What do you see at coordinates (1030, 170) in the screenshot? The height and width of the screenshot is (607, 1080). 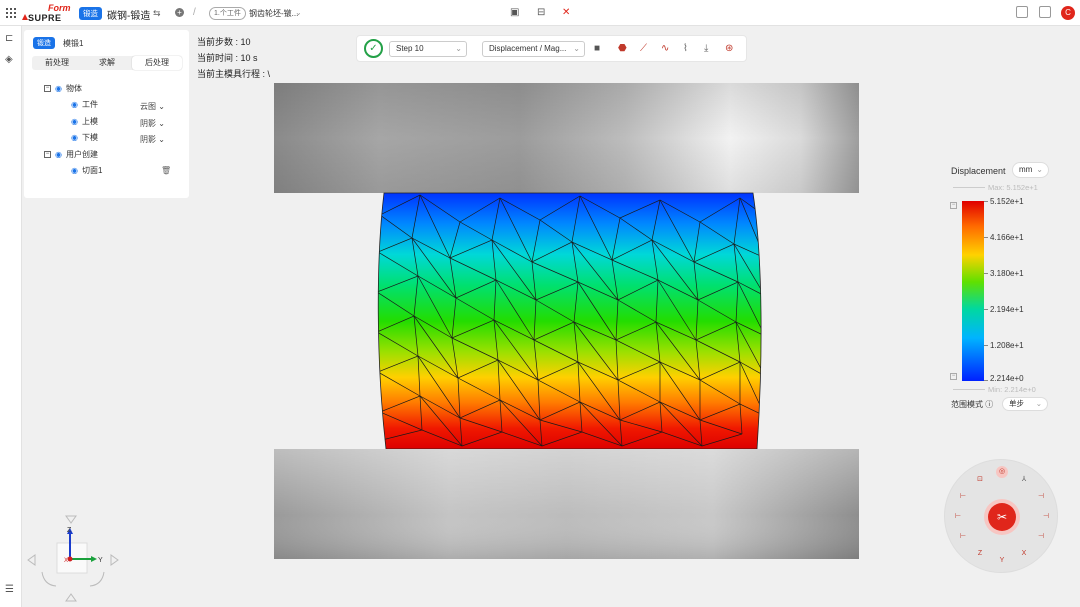 I see `unit-select: mm ⌄` at bounding box center [1030, 170].